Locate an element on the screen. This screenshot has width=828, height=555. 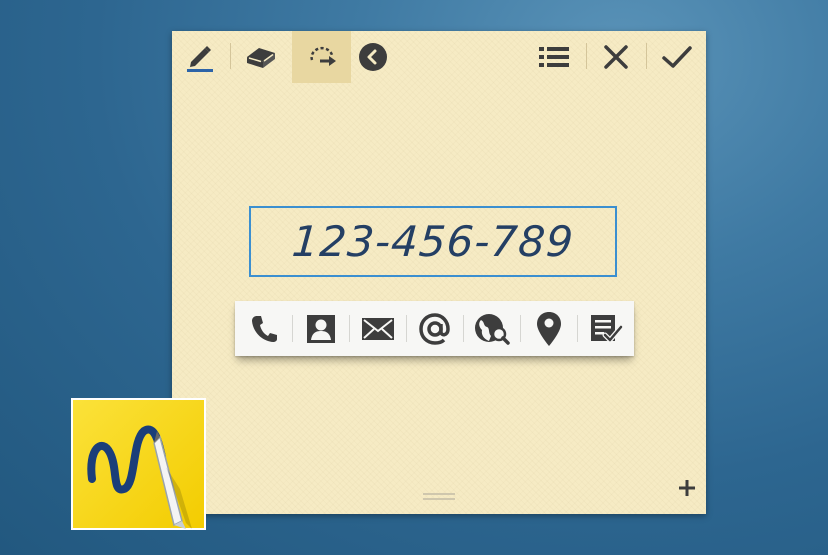
lasso-selection-icon is located at coordinates (322, 56).